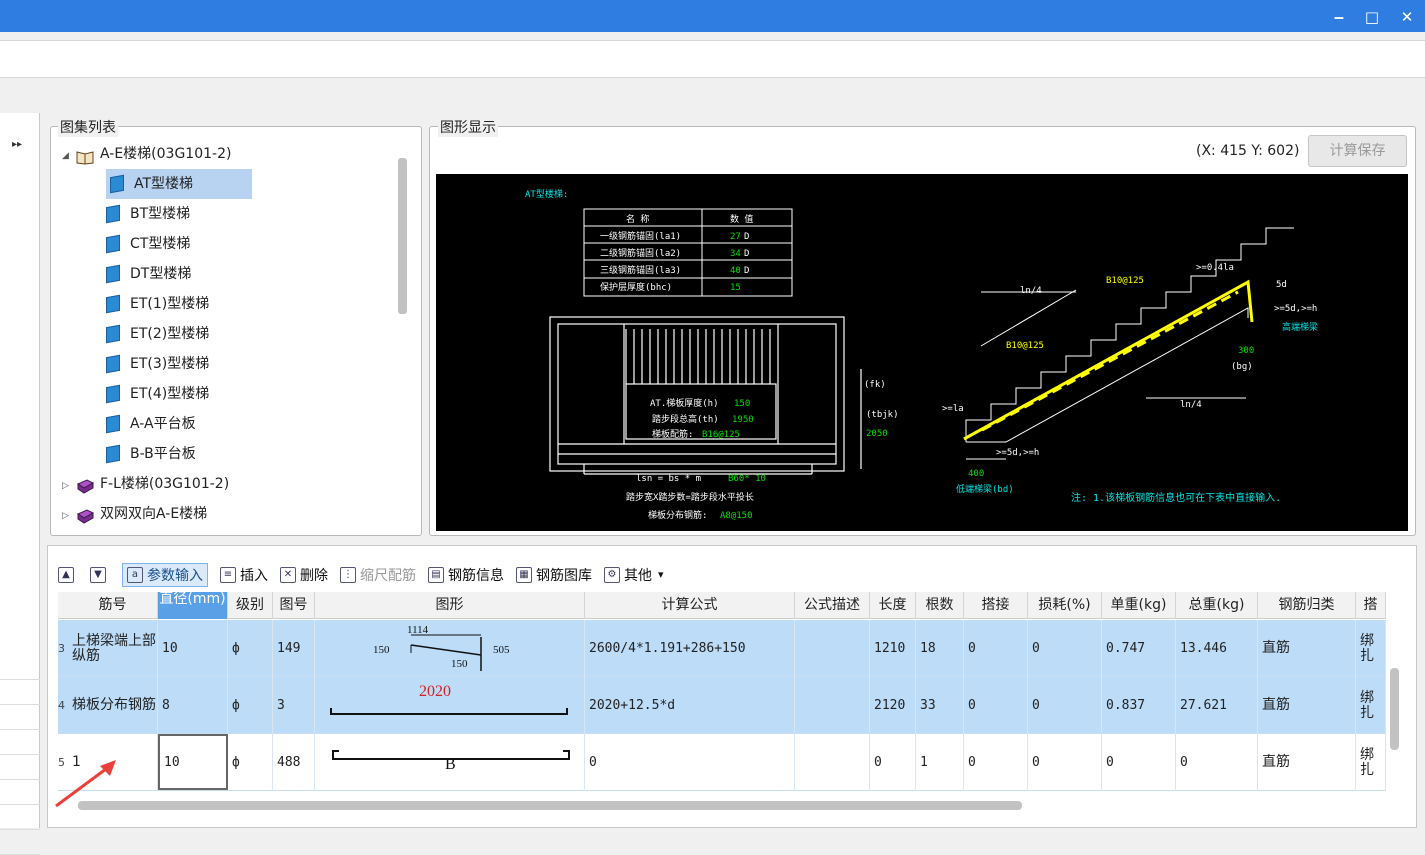  I want to click on cell-formula: 0, so click(690, 762).